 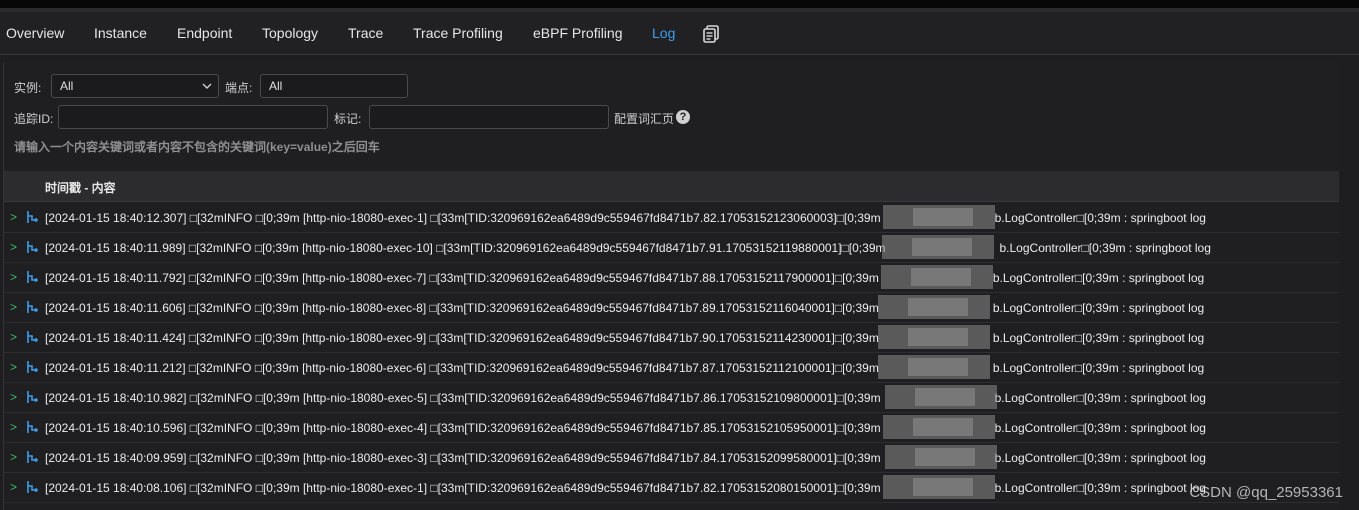 I want to click on search-hint: 请输入一个内容关键词或者内容不包含的关键词(key=value)之后回车, so click(x=197, y=147).